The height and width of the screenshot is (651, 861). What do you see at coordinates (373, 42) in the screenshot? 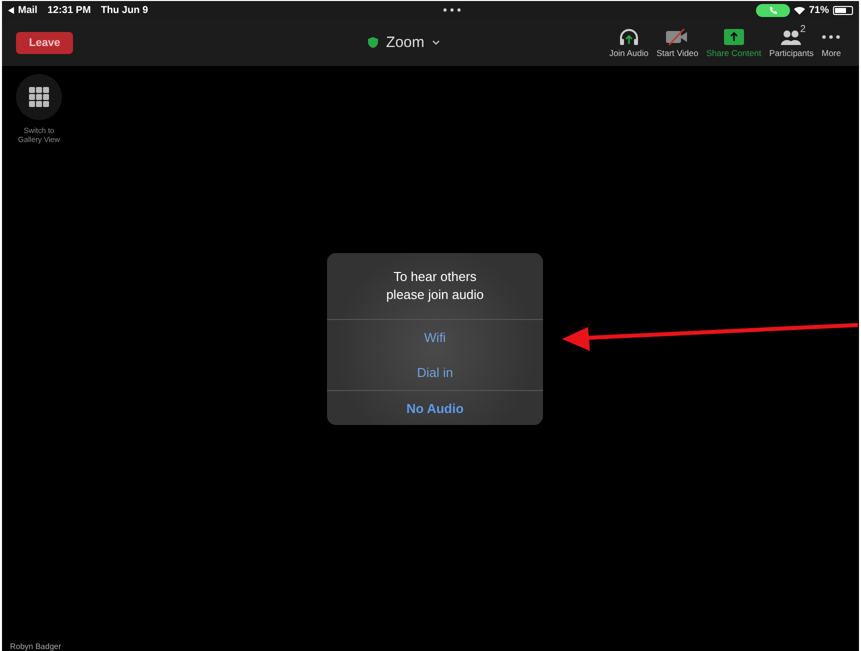
I see `shield-icon` at bounding box center [373, 42].